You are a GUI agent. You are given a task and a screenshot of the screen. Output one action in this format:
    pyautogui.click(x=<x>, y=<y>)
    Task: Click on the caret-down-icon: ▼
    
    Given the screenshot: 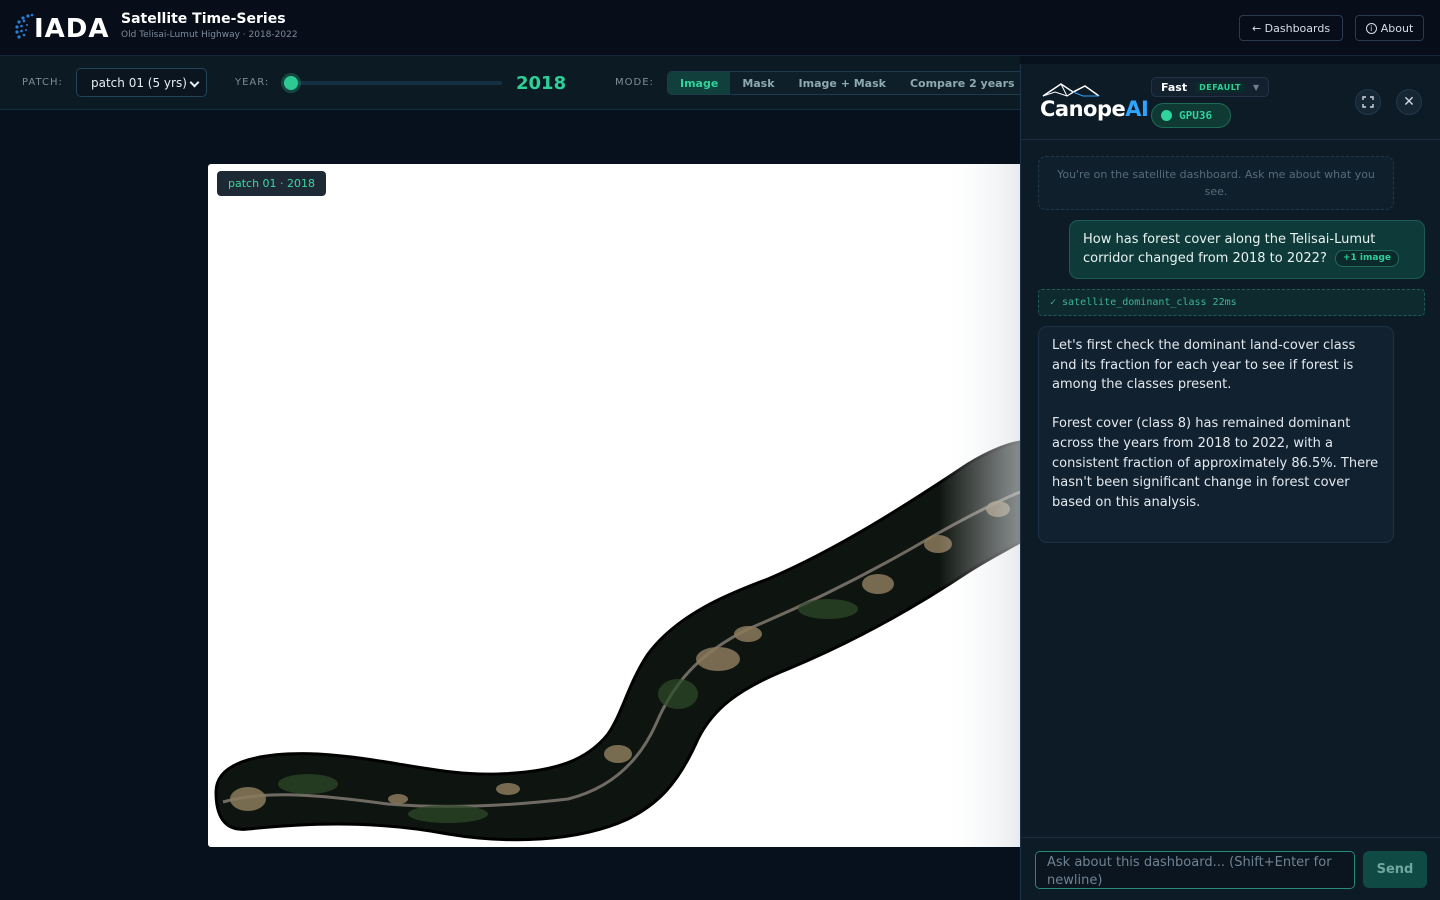 What is the action you would take?
    pyautogui.click(x=1256, y=87)
    